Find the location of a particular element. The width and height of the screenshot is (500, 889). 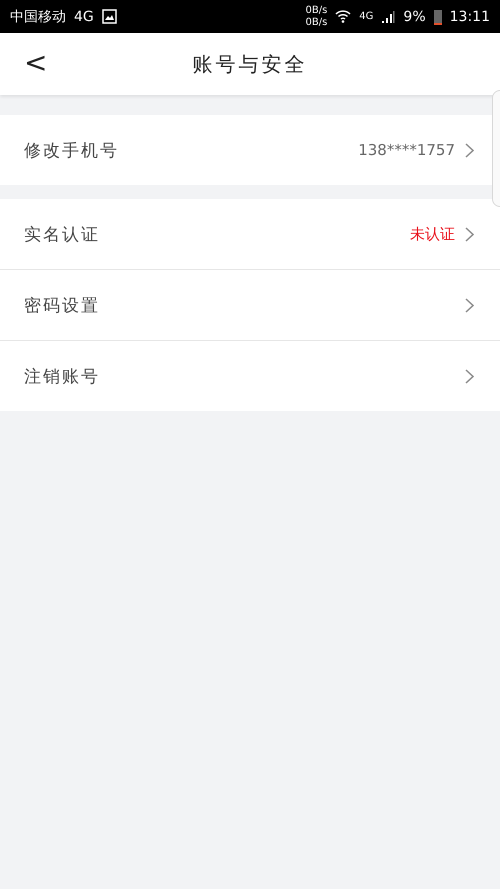

signal-icon is located at coordinates (388, 17).